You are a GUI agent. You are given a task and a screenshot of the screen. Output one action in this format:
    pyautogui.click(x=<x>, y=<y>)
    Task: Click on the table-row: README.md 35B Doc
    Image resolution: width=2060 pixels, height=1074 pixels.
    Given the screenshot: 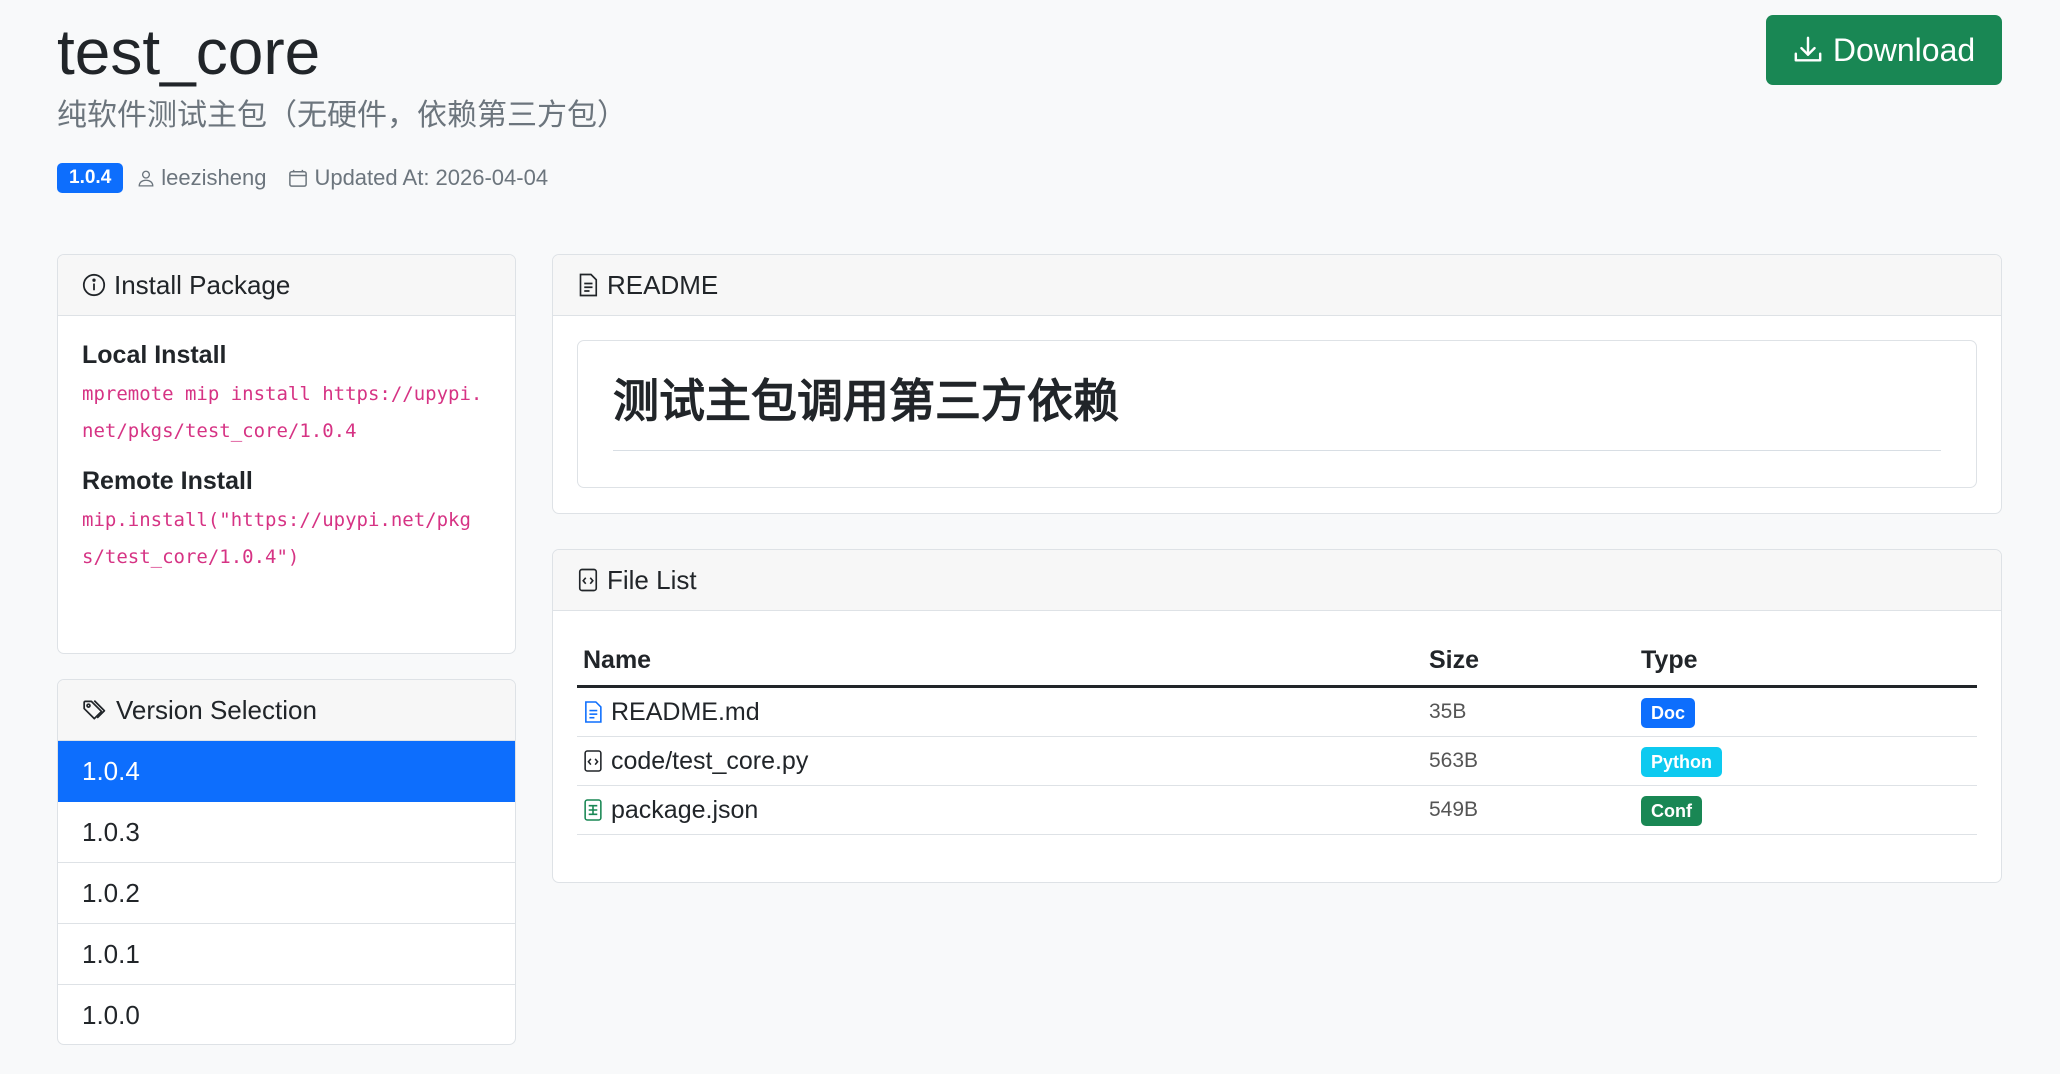 What is the action you would take?
    pyautogui.click(x=1277, y=711)
    